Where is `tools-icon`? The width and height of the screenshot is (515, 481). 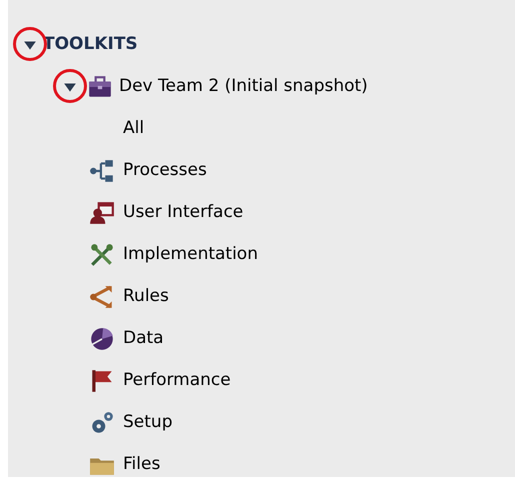
tools-icon is located at coordinates (102, 255).